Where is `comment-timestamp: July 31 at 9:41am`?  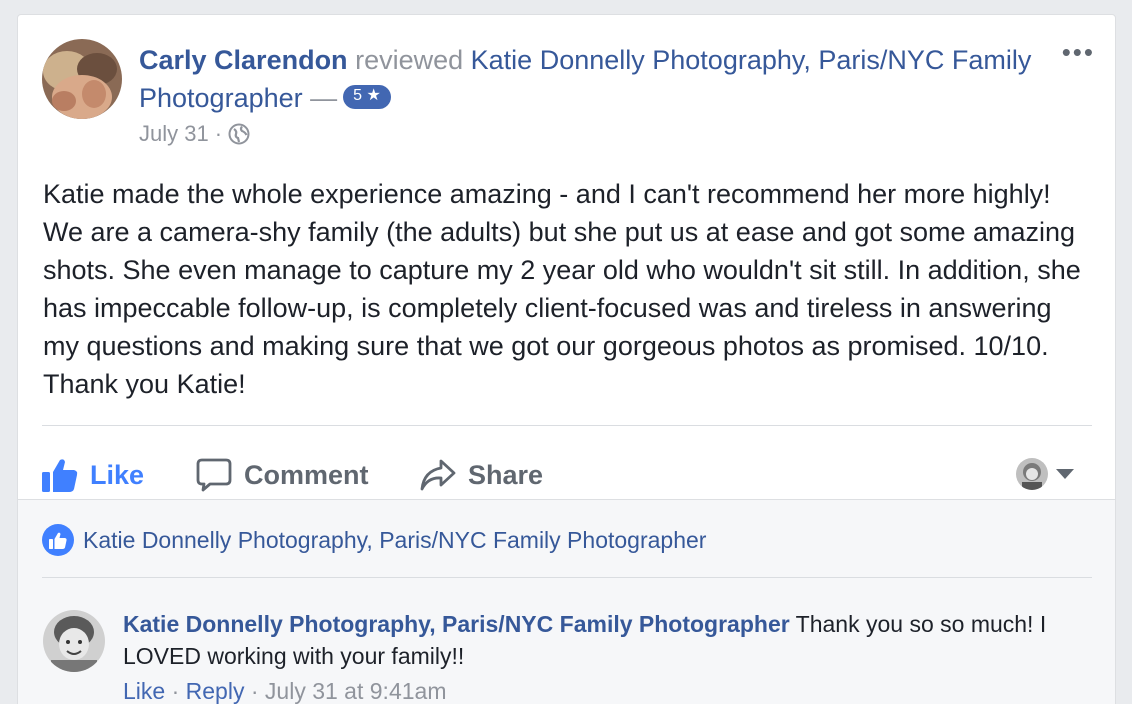
comment-timestamp: July 31 at 9:41am is located at coordinates (356, 691).